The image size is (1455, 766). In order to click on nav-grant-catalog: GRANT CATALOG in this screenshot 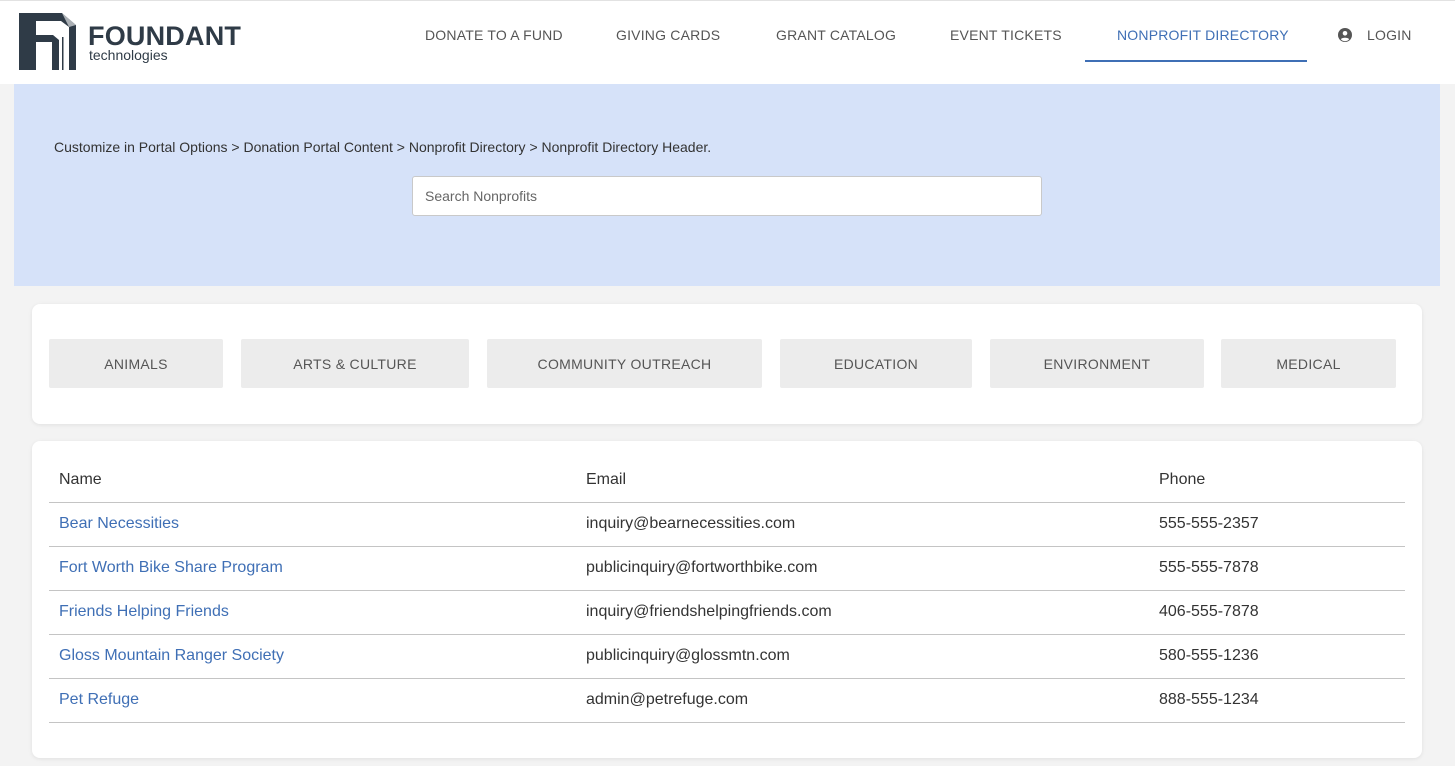, I will do `click(836, 37)`.